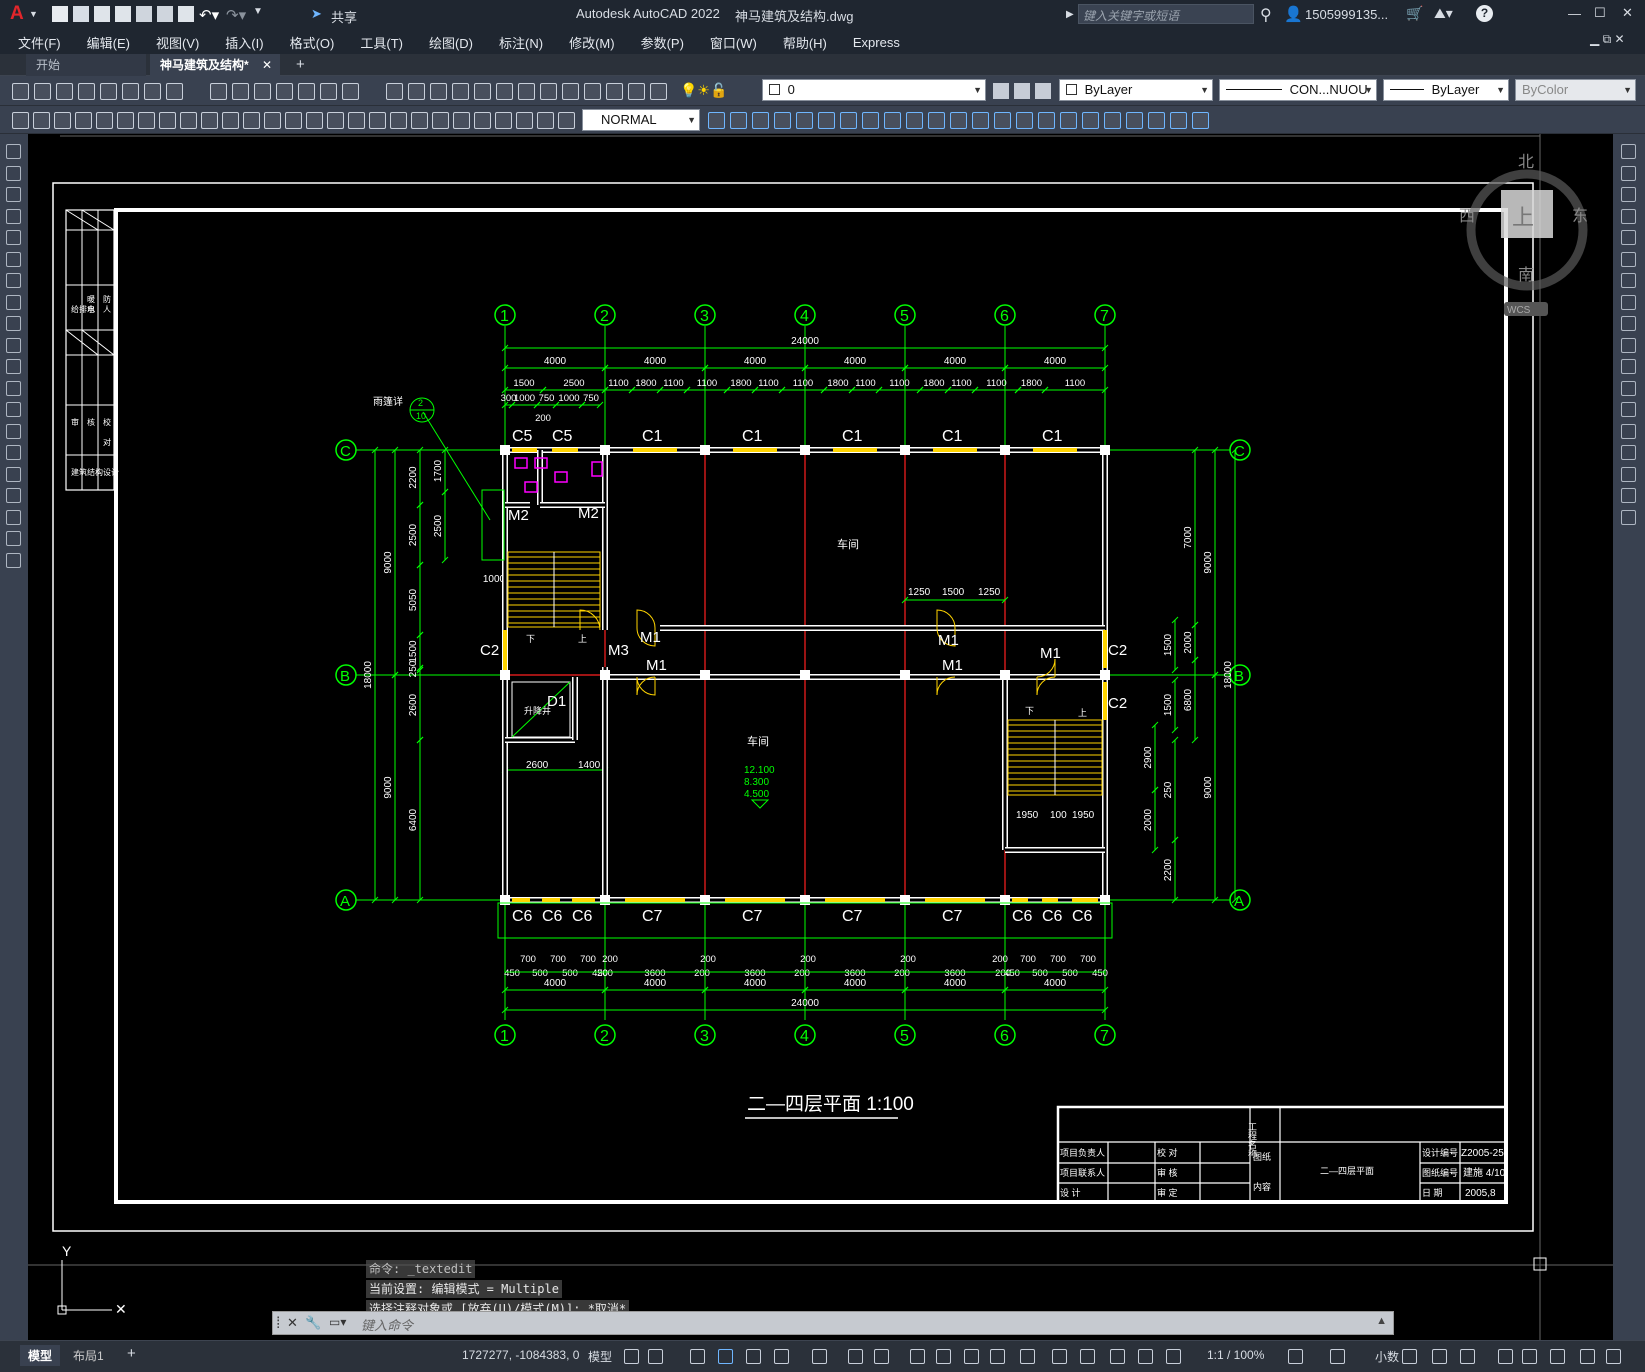 This screenshot has width=1645, height=1372. What do you see at coordinates (13, 366) in the screenshot?
I see `draw-tool-10-icon` at bounding box center [13, 366].